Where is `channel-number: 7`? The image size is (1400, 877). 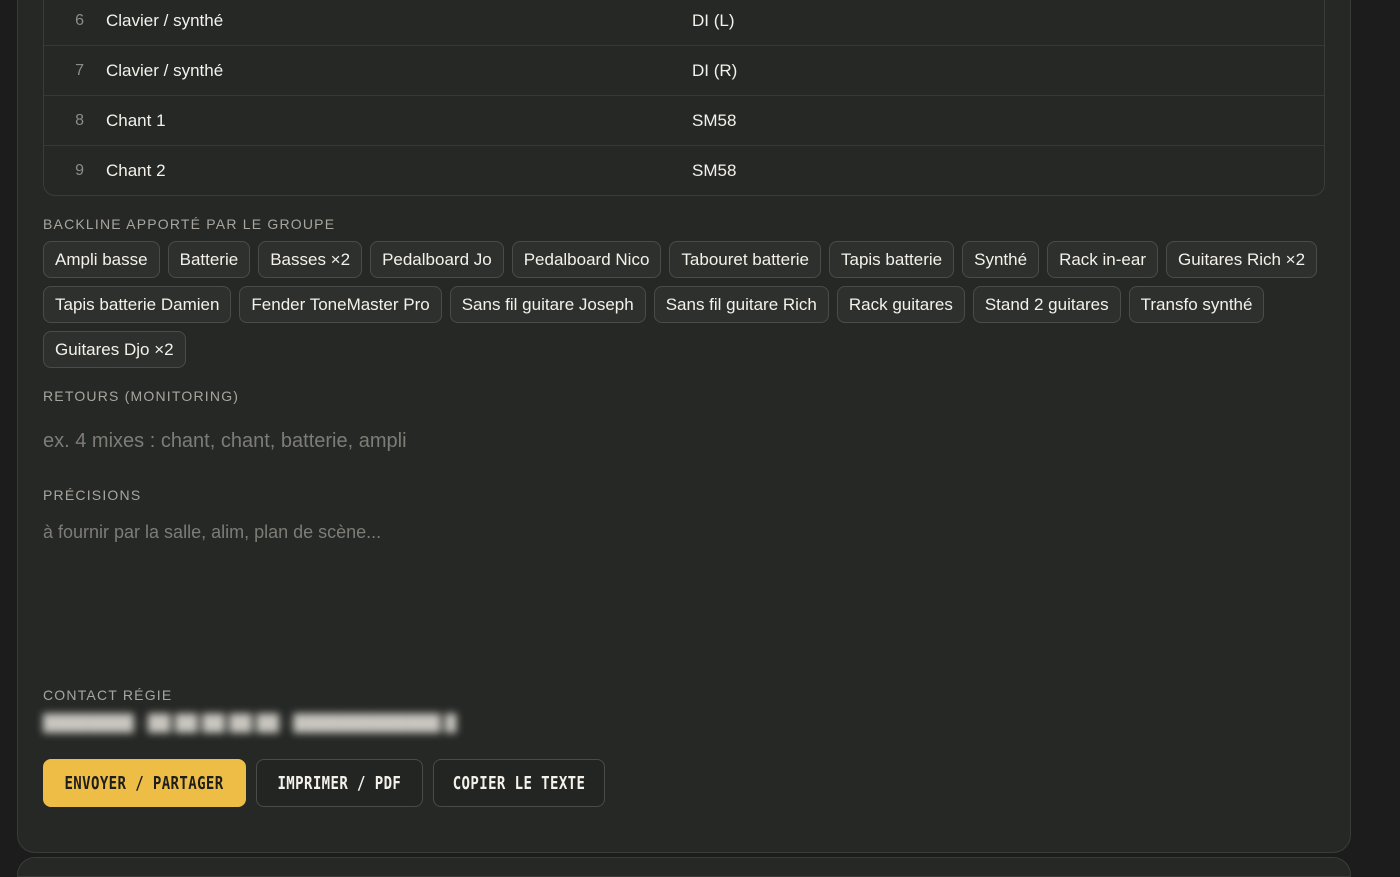 channel-number: 7 is located at coordinates (79, 70).